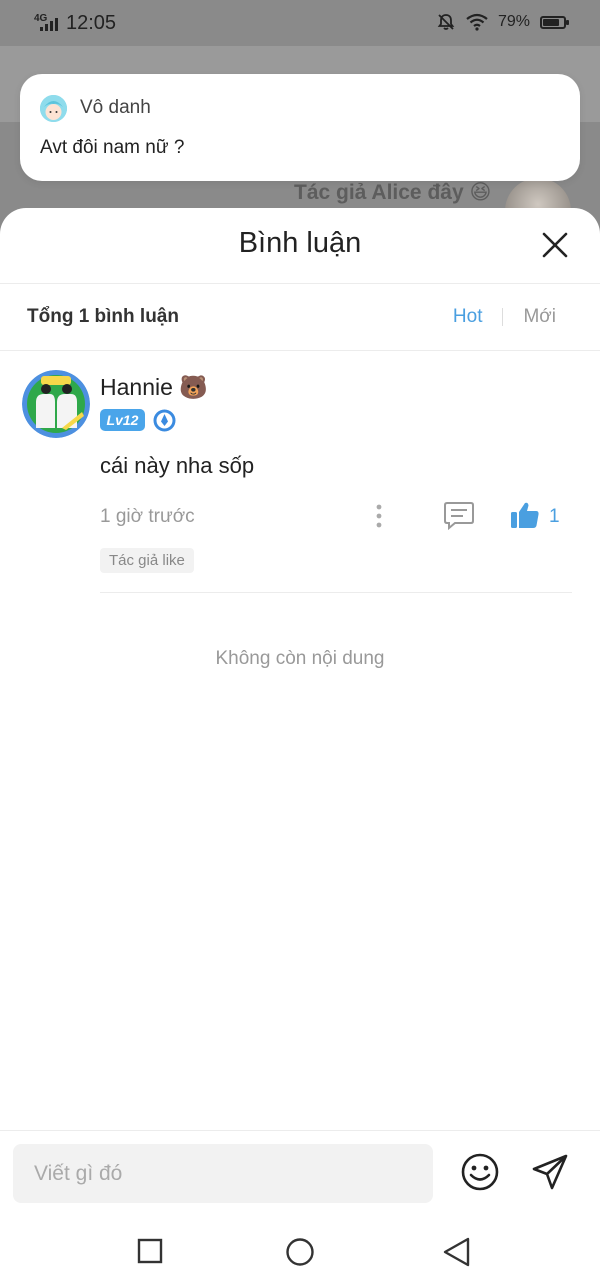  Describe the element at coordinates (336, 592) in the screenshot. I see `comment-divider` at that location.